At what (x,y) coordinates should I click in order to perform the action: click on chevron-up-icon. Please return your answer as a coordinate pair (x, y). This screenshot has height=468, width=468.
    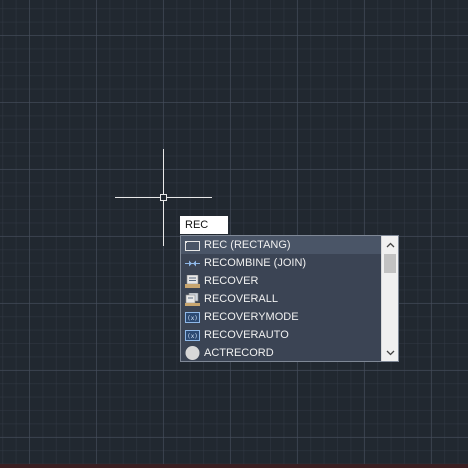
    Looking at the image, I should click on (390, 244).